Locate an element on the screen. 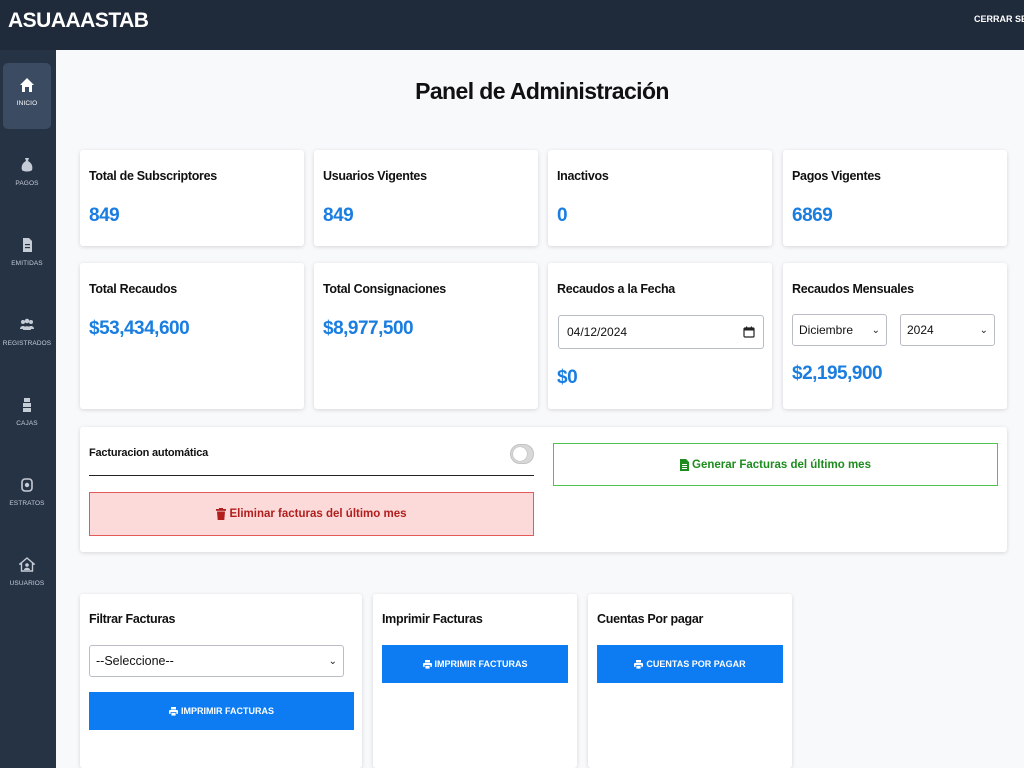 The height and width of the screenshot is (768, 1024). print-invoices-button: IMPRIMIR FACTURAS is located at coordinates (475, 664).